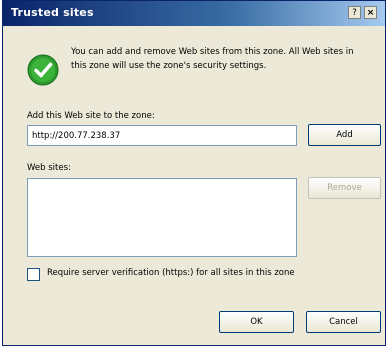  Describe the element at coordinates (343, 322) in the screenshot. I see `cancel-button: Cancel` at that location.